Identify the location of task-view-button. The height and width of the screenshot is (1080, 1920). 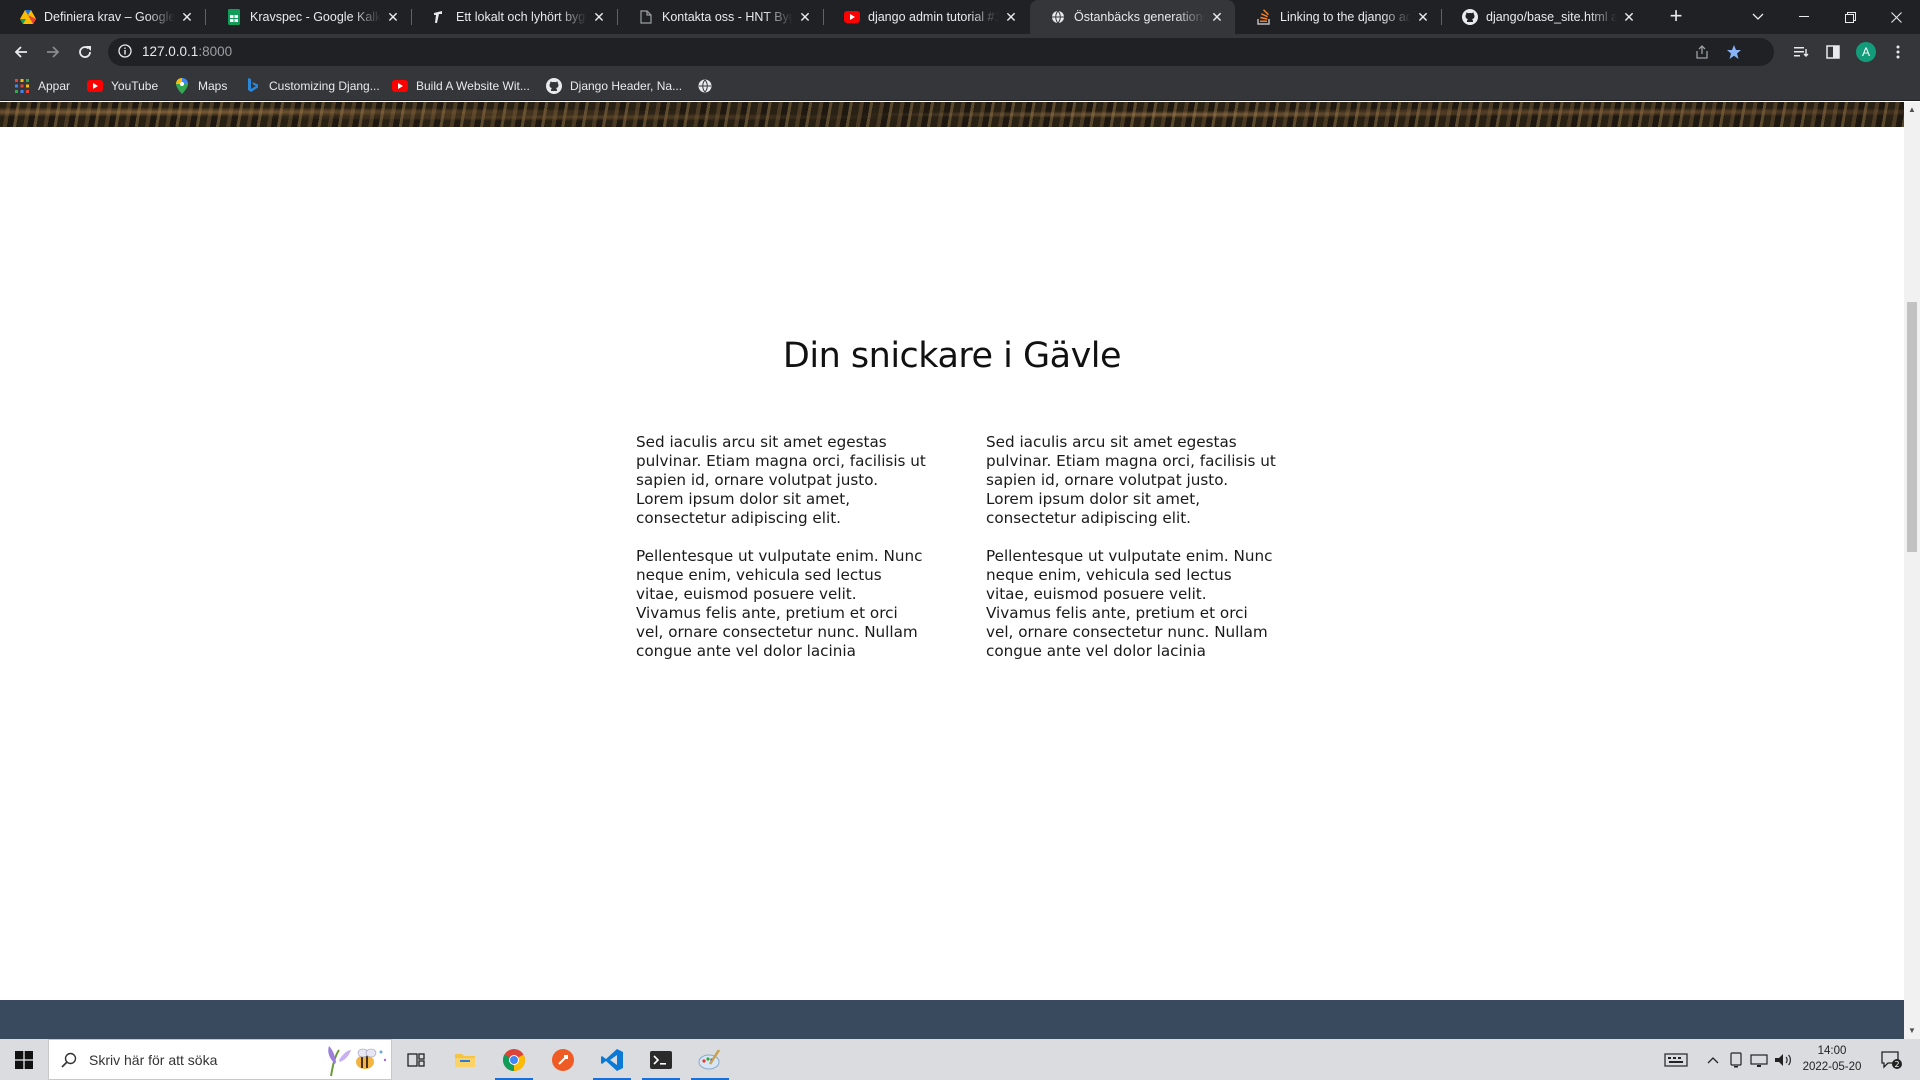
(416, 1059).